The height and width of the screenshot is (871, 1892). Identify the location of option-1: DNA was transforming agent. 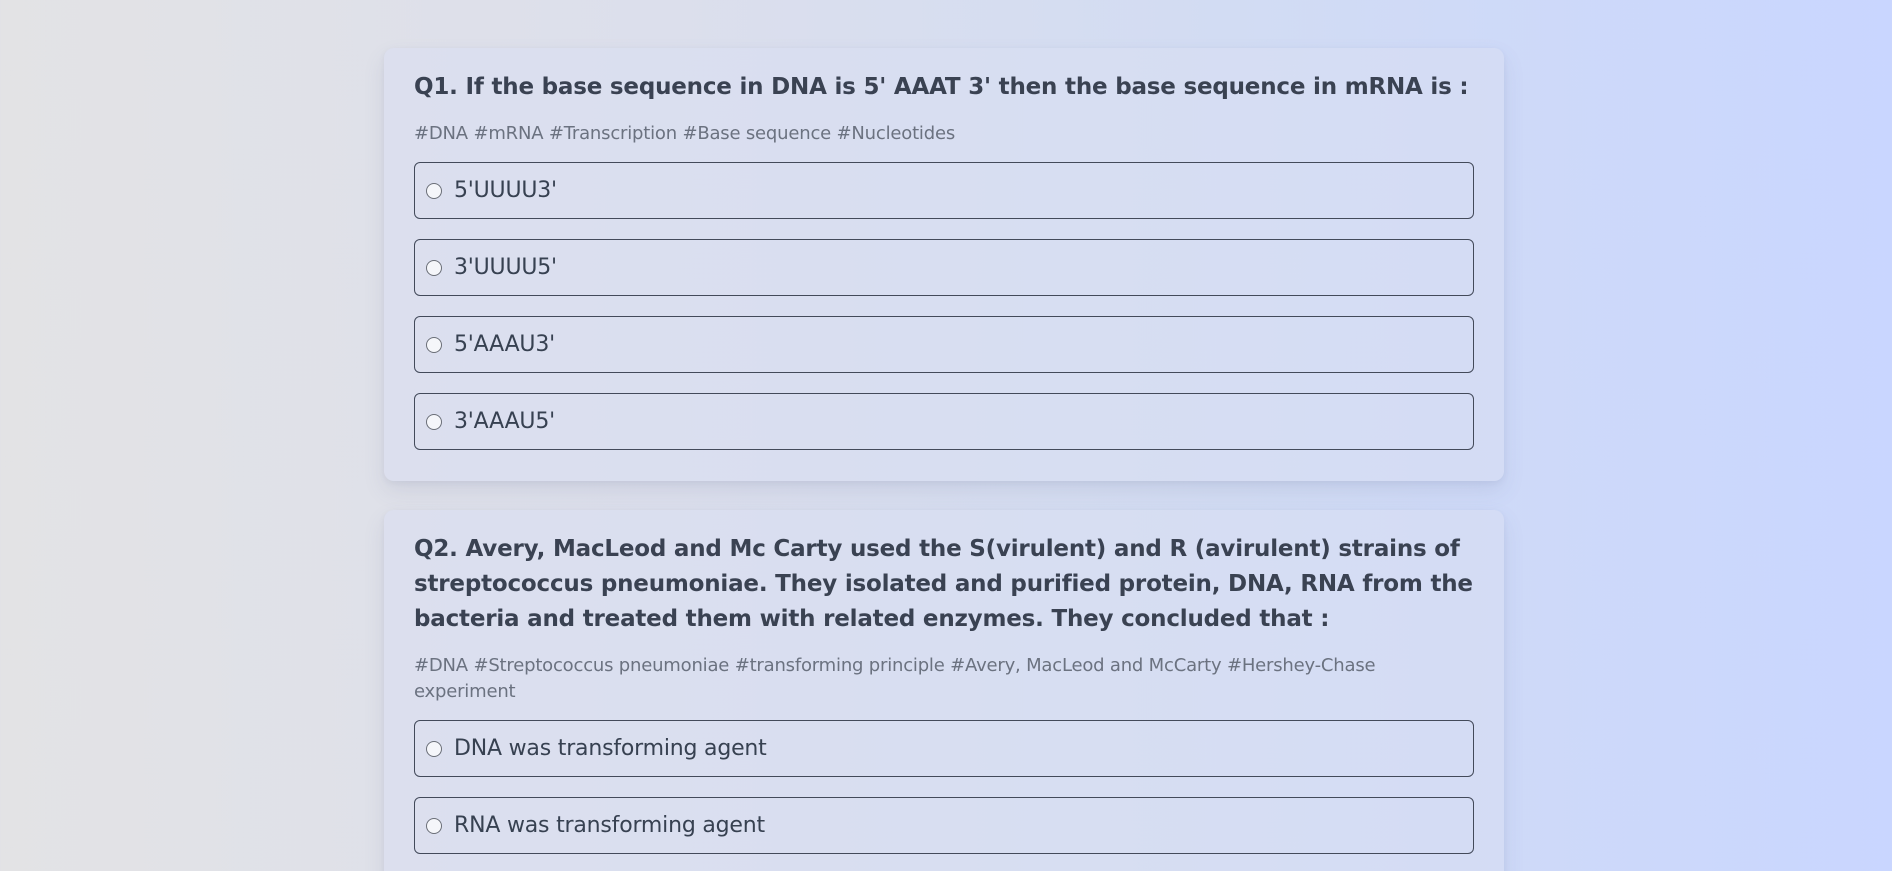
(944, 748).